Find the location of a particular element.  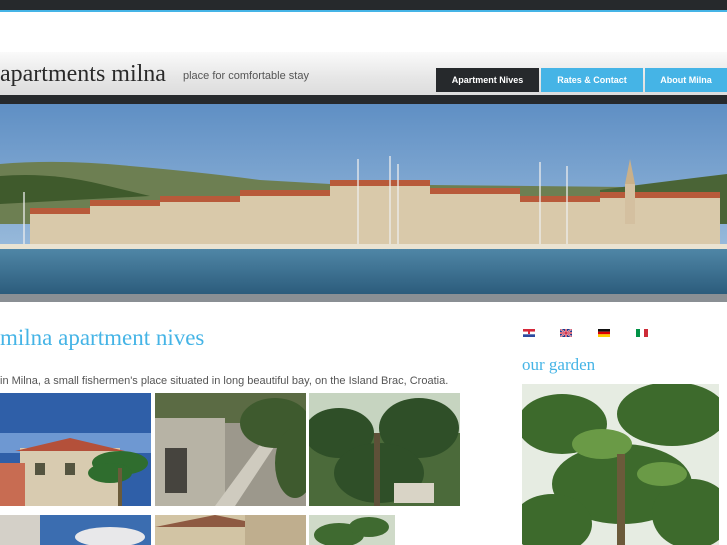

garden-photo is located at coordinates (620, 464).